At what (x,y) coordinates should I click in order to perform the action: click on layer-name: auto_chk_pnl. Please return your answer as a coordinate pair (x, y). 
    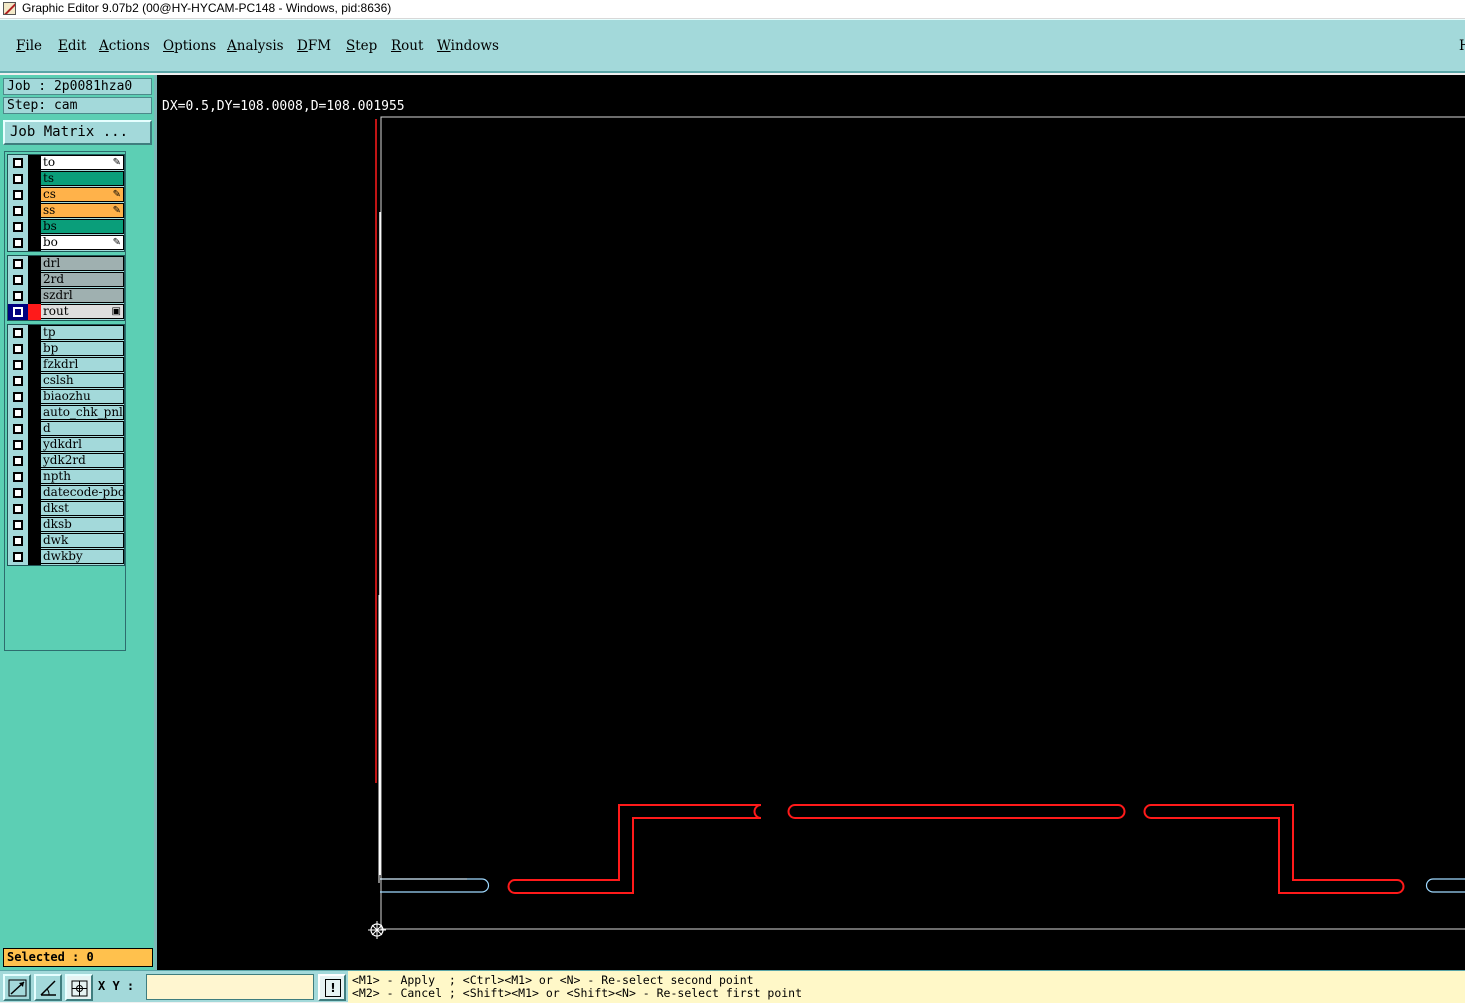
    Looking at the image, I should click on (82, 412).